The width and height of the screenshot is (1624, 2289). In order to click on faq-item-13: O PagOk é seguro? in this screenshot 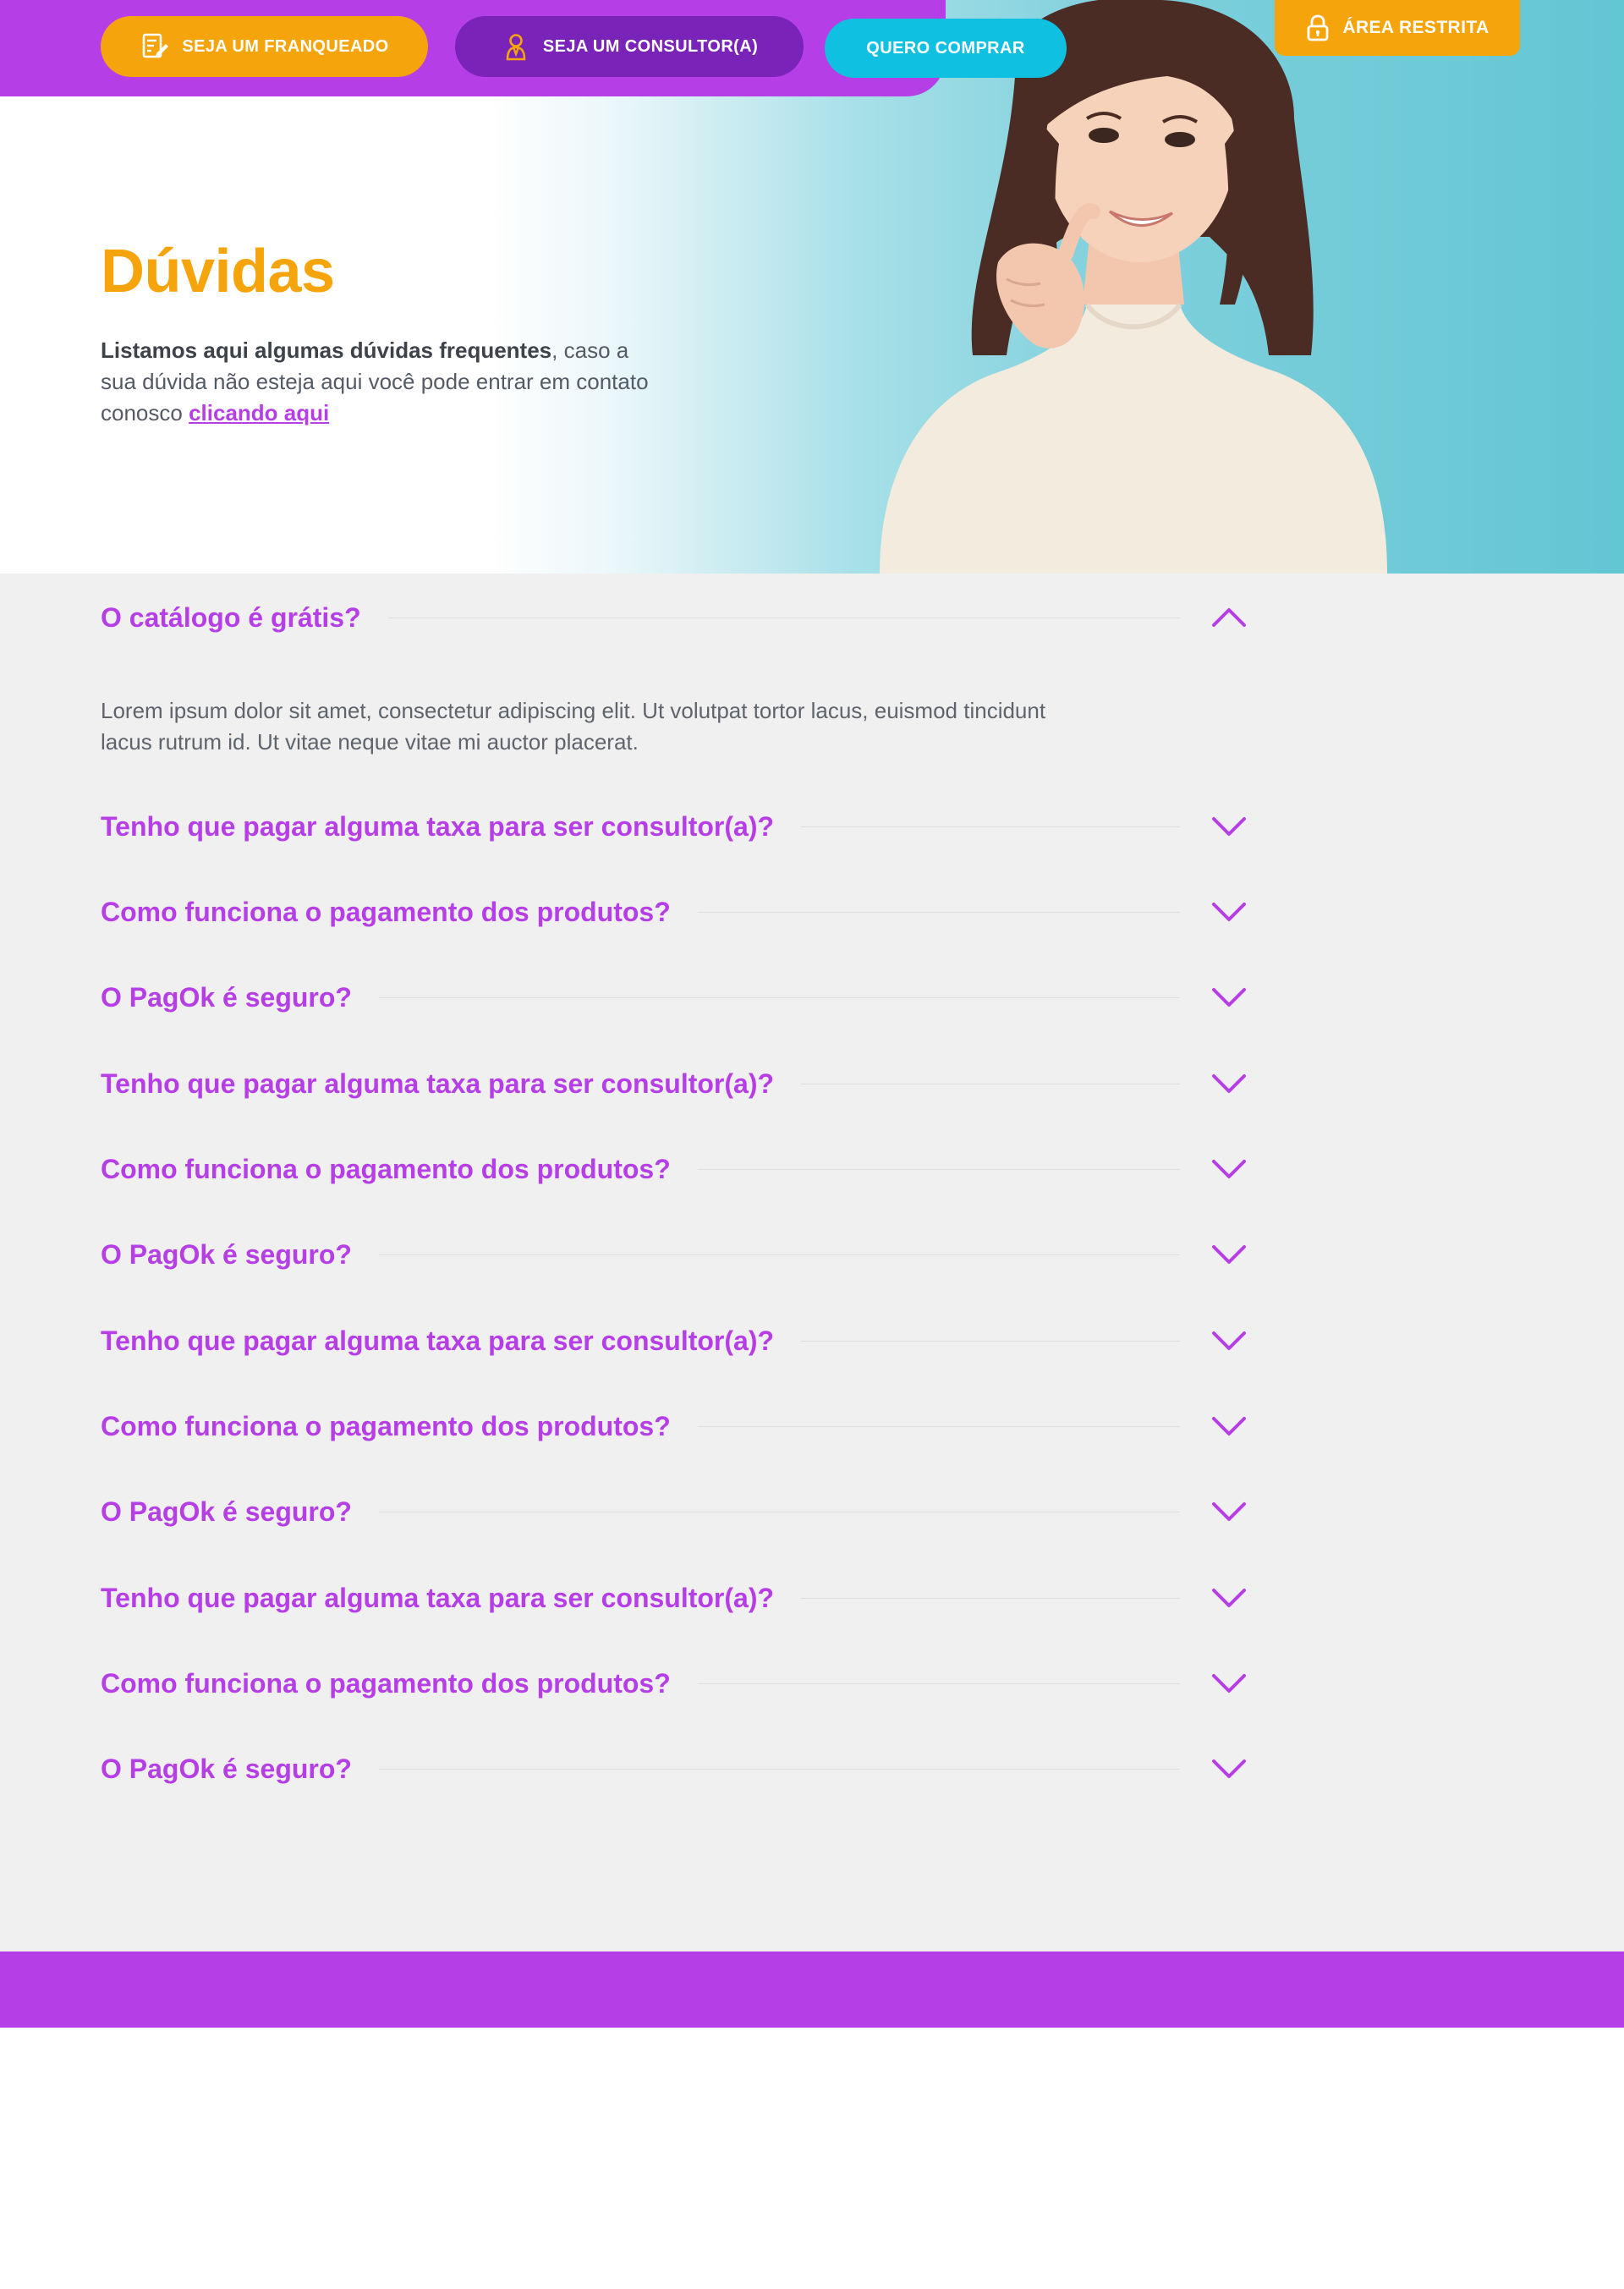, I will do `click(675, 1769)`.